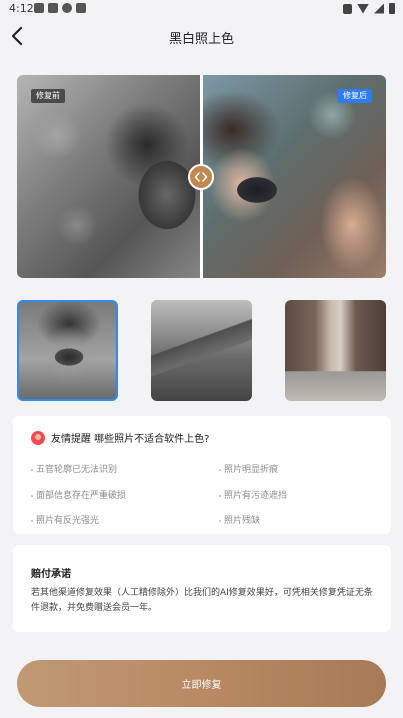 The image size is (403, 718). I want to click on tip-item: 照片明显折痕, so click(248, 468).